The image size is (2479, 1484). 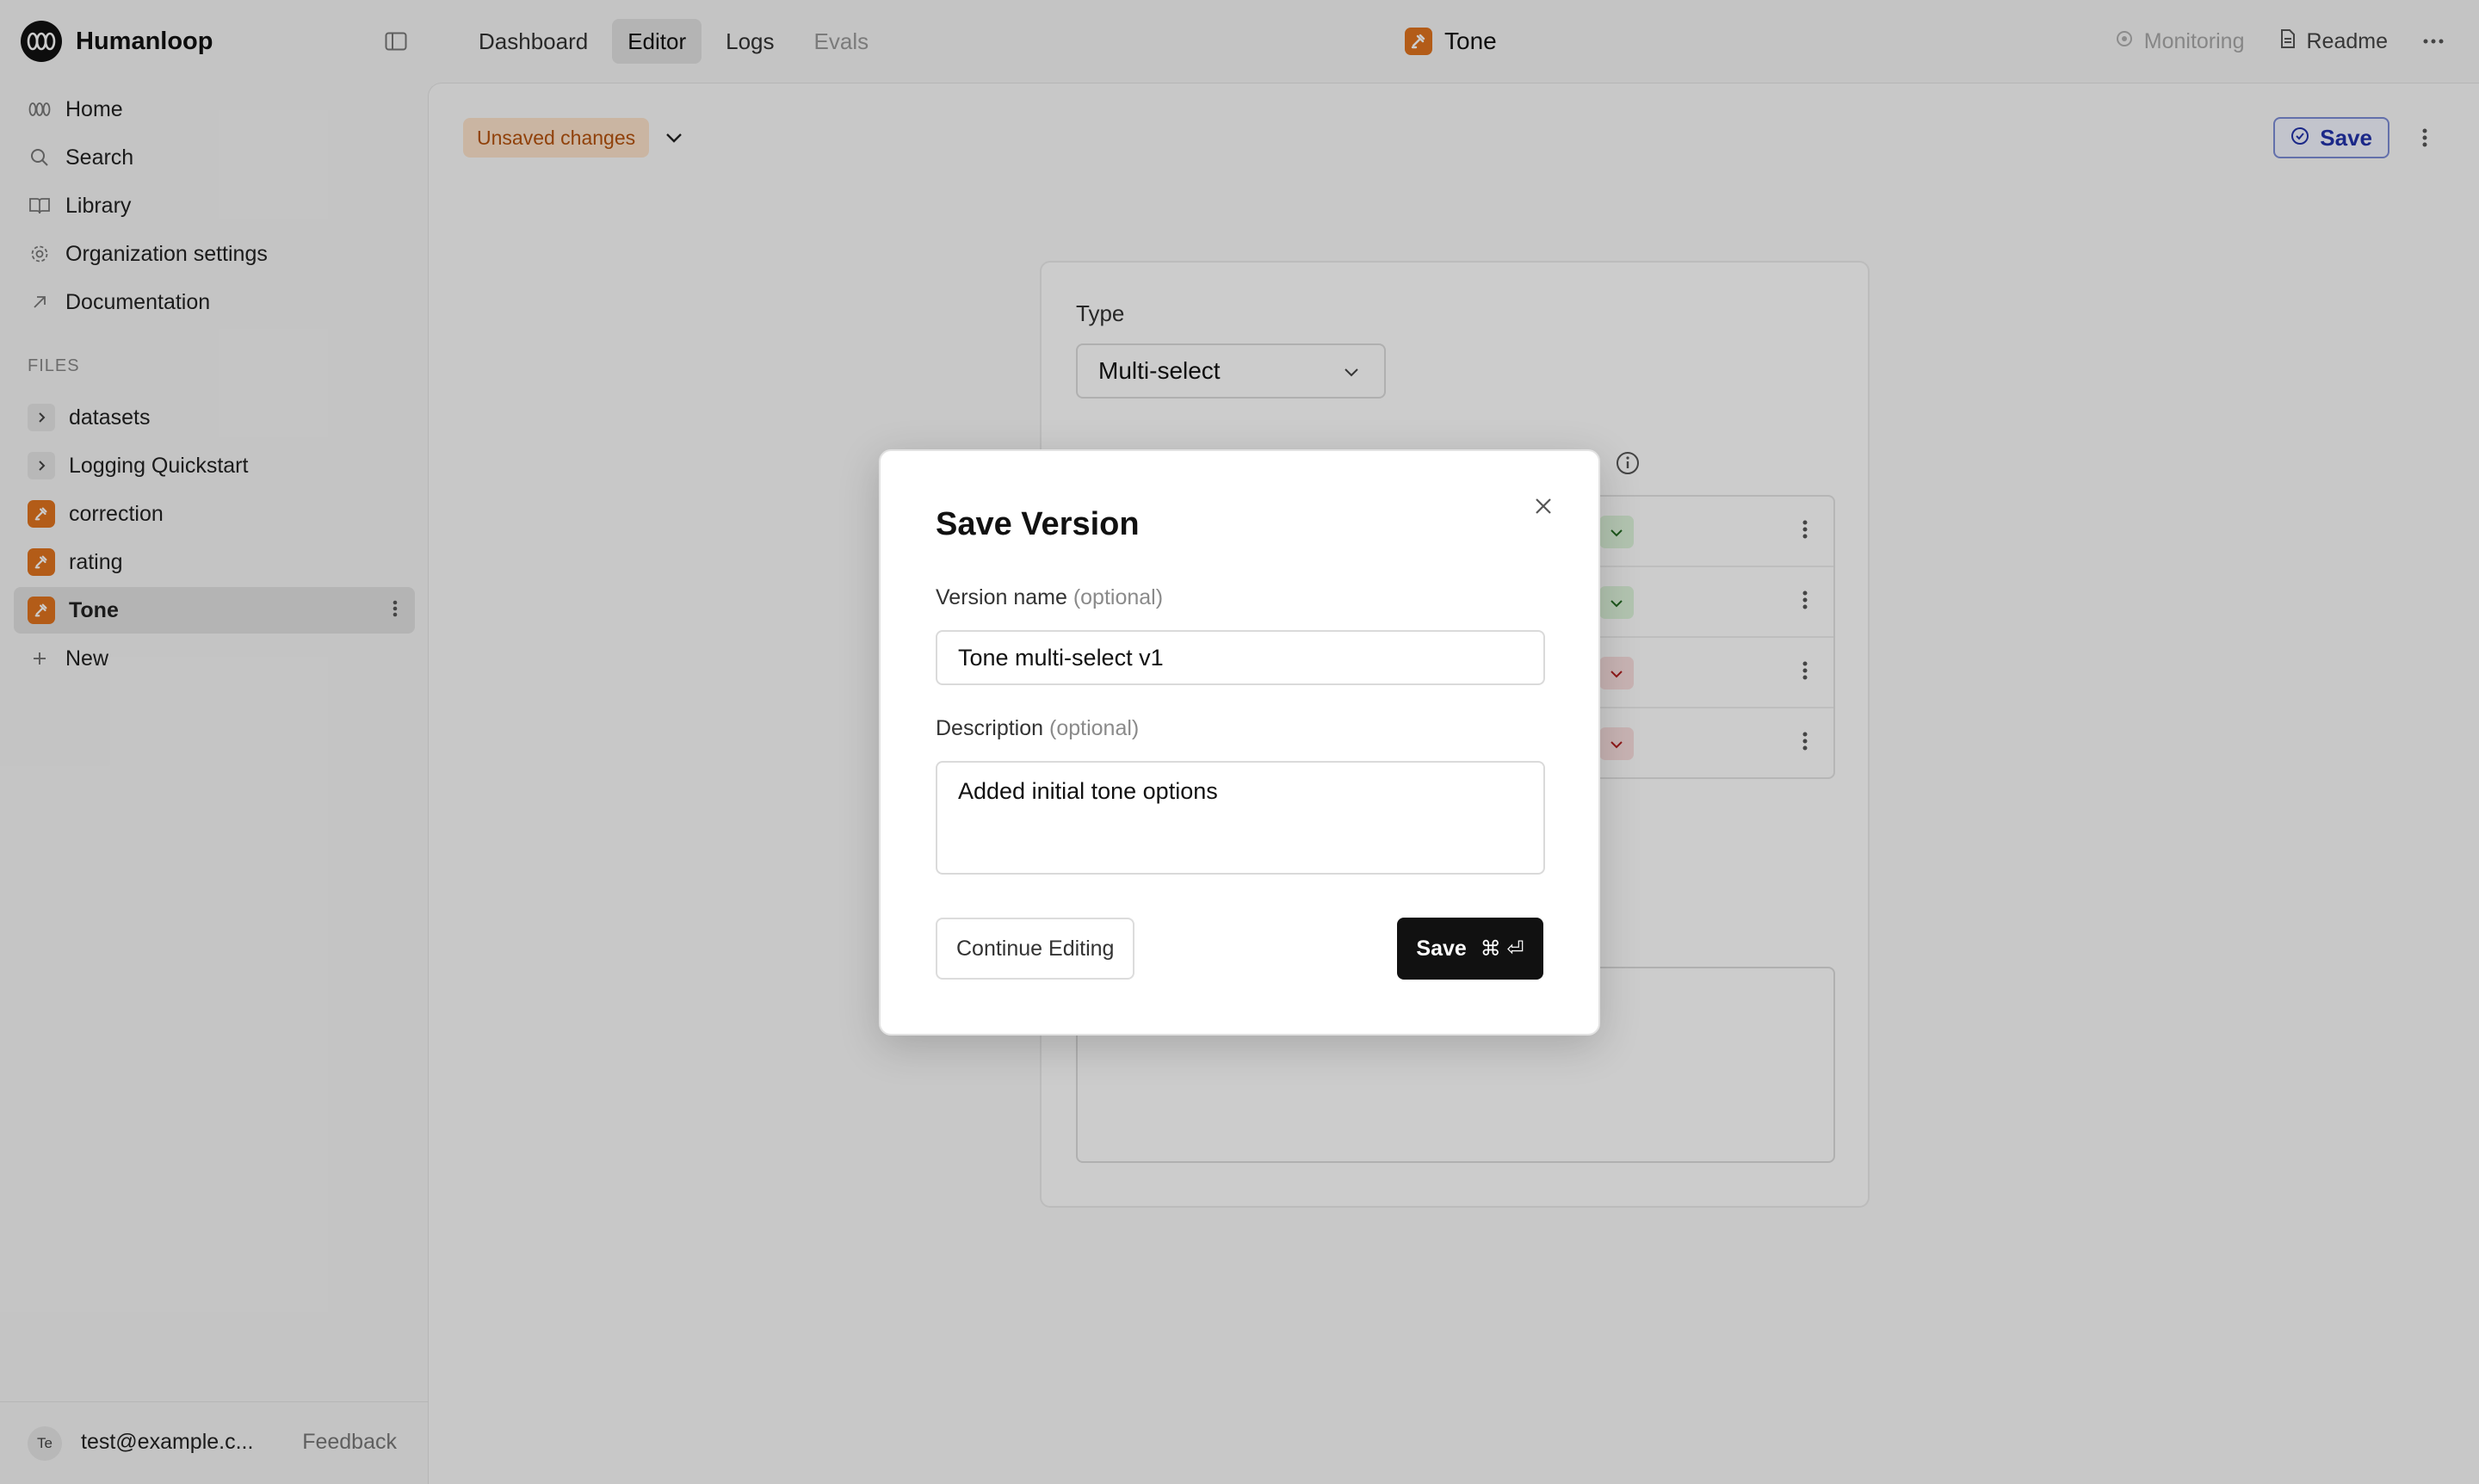 I want to click on close-icon, so click(x=1543, y=506).